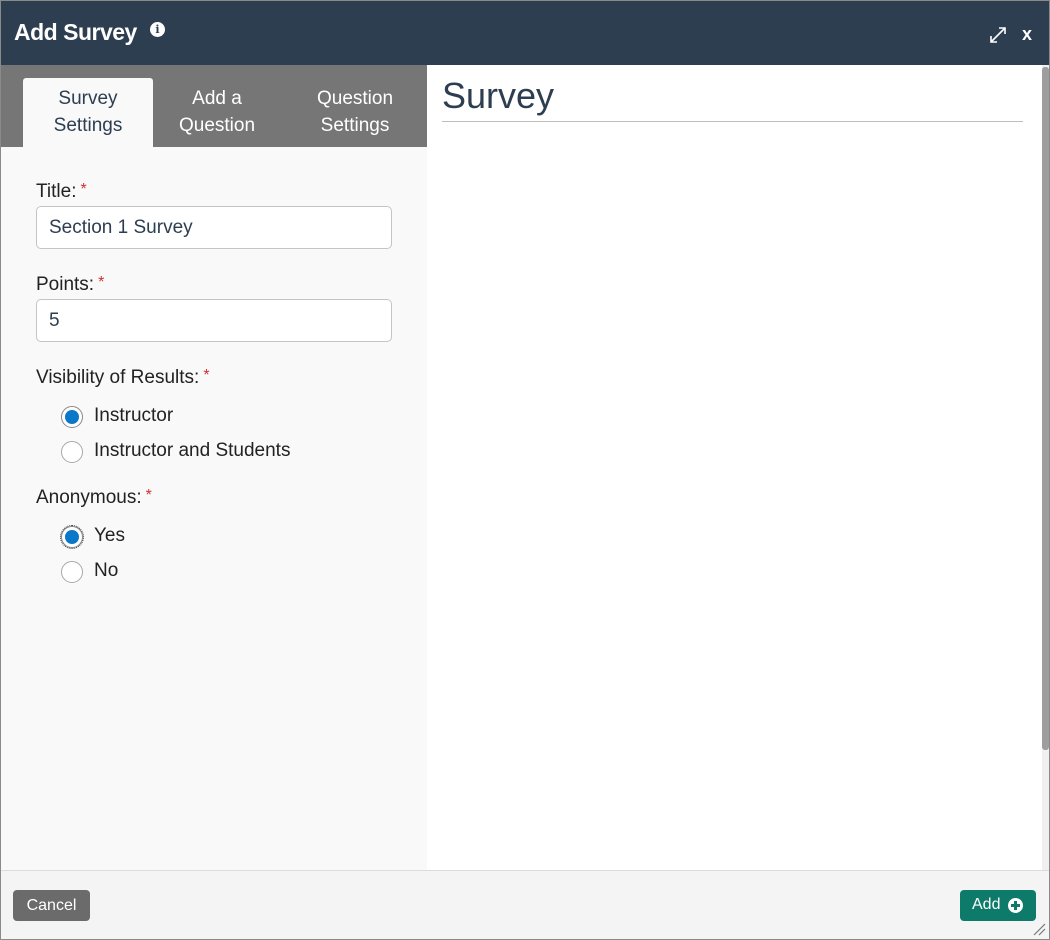 The width and height of the screenshot is (1050, 940). What do you see at coordinates (1045, 408) in the screenshot?
I see `scrollbar-thumb` at bounding box center [1045, 408].